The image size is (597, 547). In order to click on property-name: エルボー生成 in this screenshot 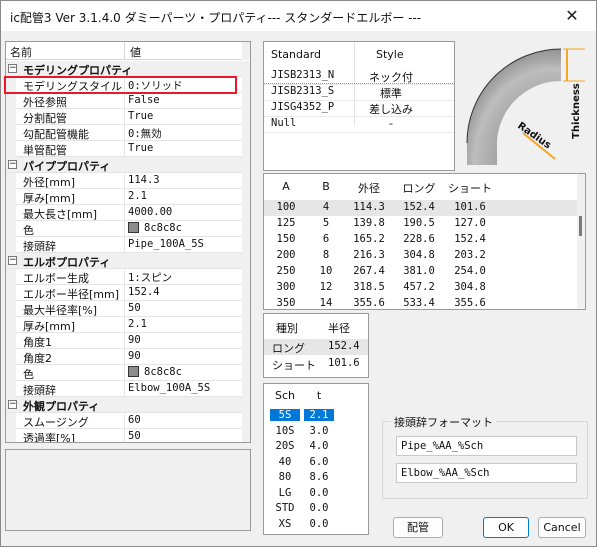, I will do `click(56, 278)`.